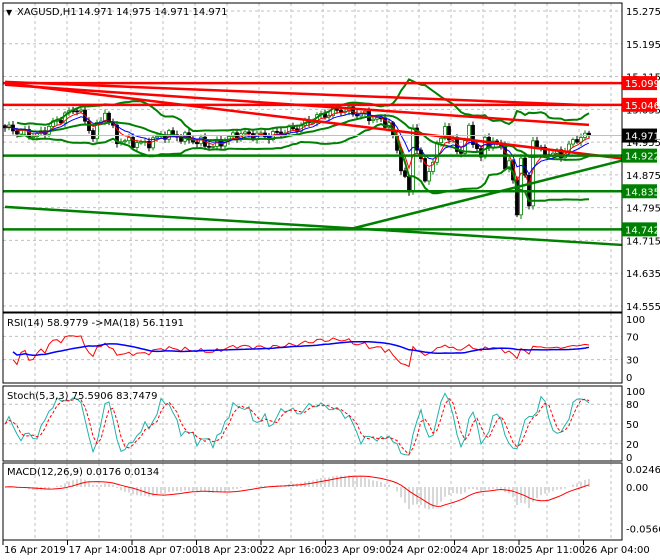  What do you see at coordinates (617, 550) in the screenshot?
I see `time-tick-label: 26 Apr 04:00` at bounding box center [617, 550].